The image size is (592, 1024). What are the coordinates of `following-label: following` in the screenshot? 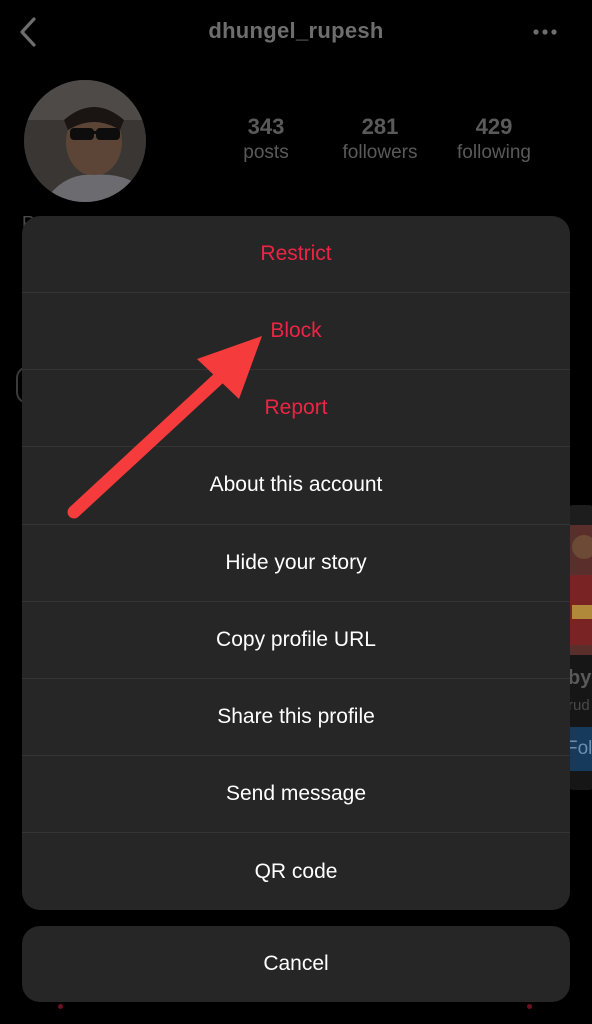 It's located at (494, 152).